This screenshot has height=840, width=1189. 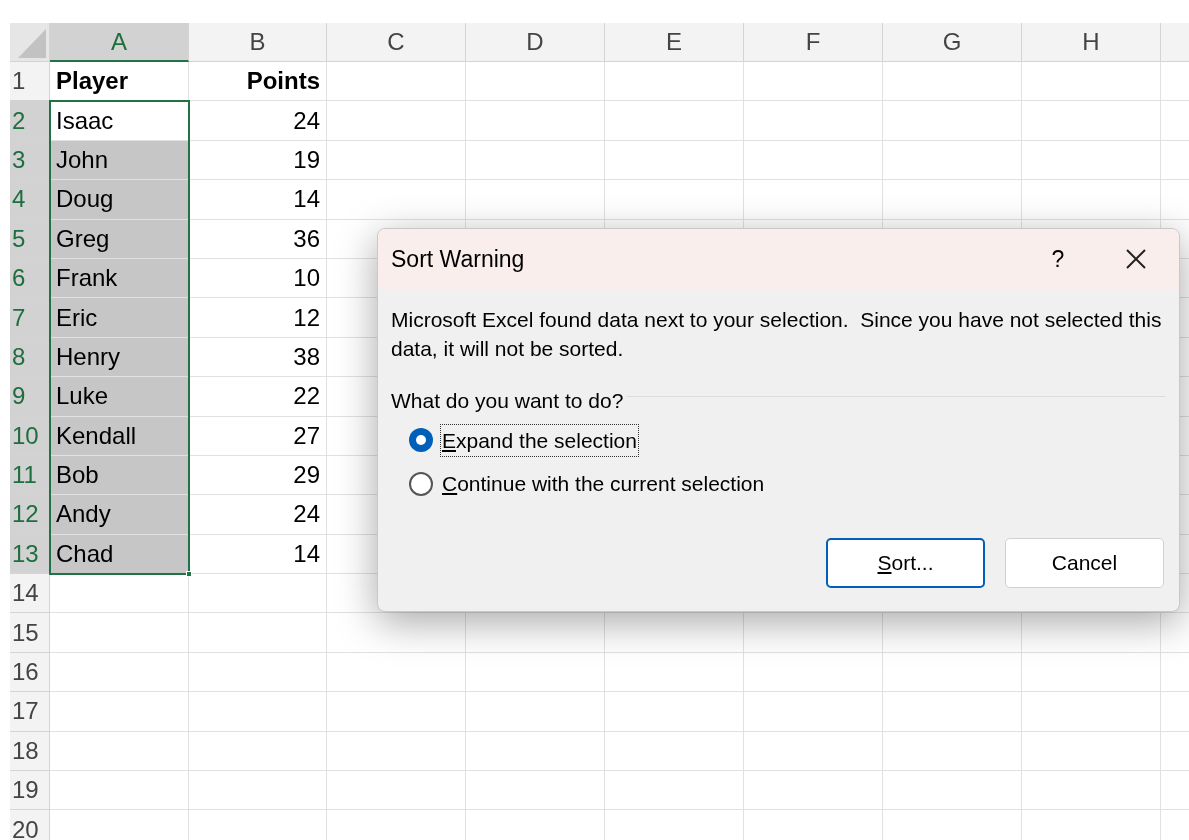 What do you see at coordinates (777, 334) in the screenshot?
I see `dialog-message: Microsoft Excel found data next to your selection. Since you have not selected this data, it will not be sorted.` at bounding box center [777, 334].